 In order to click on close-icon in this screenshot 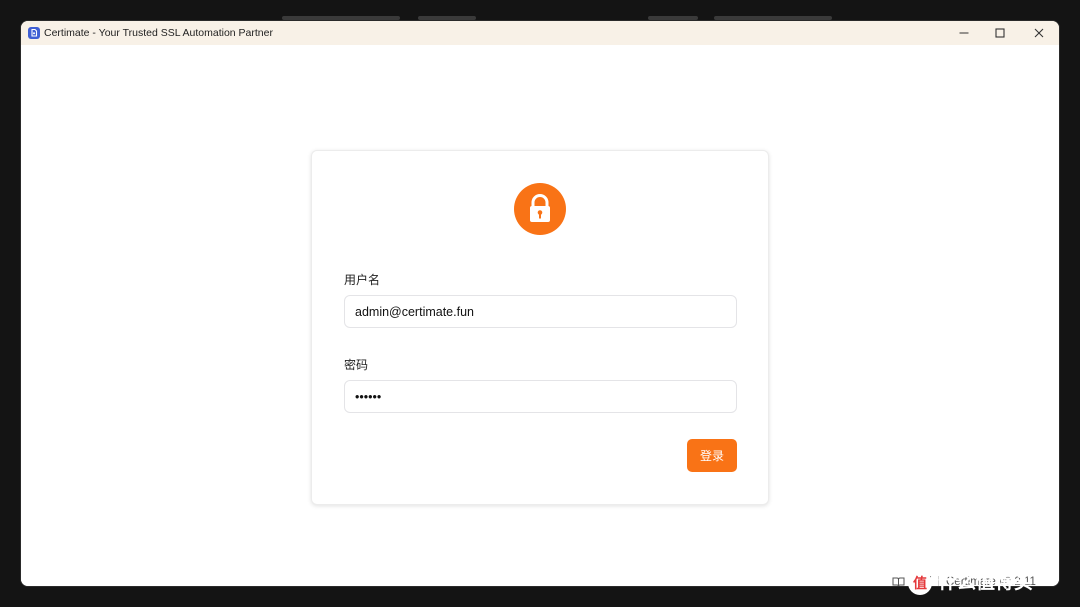, I will do `click(1039, 33)`.